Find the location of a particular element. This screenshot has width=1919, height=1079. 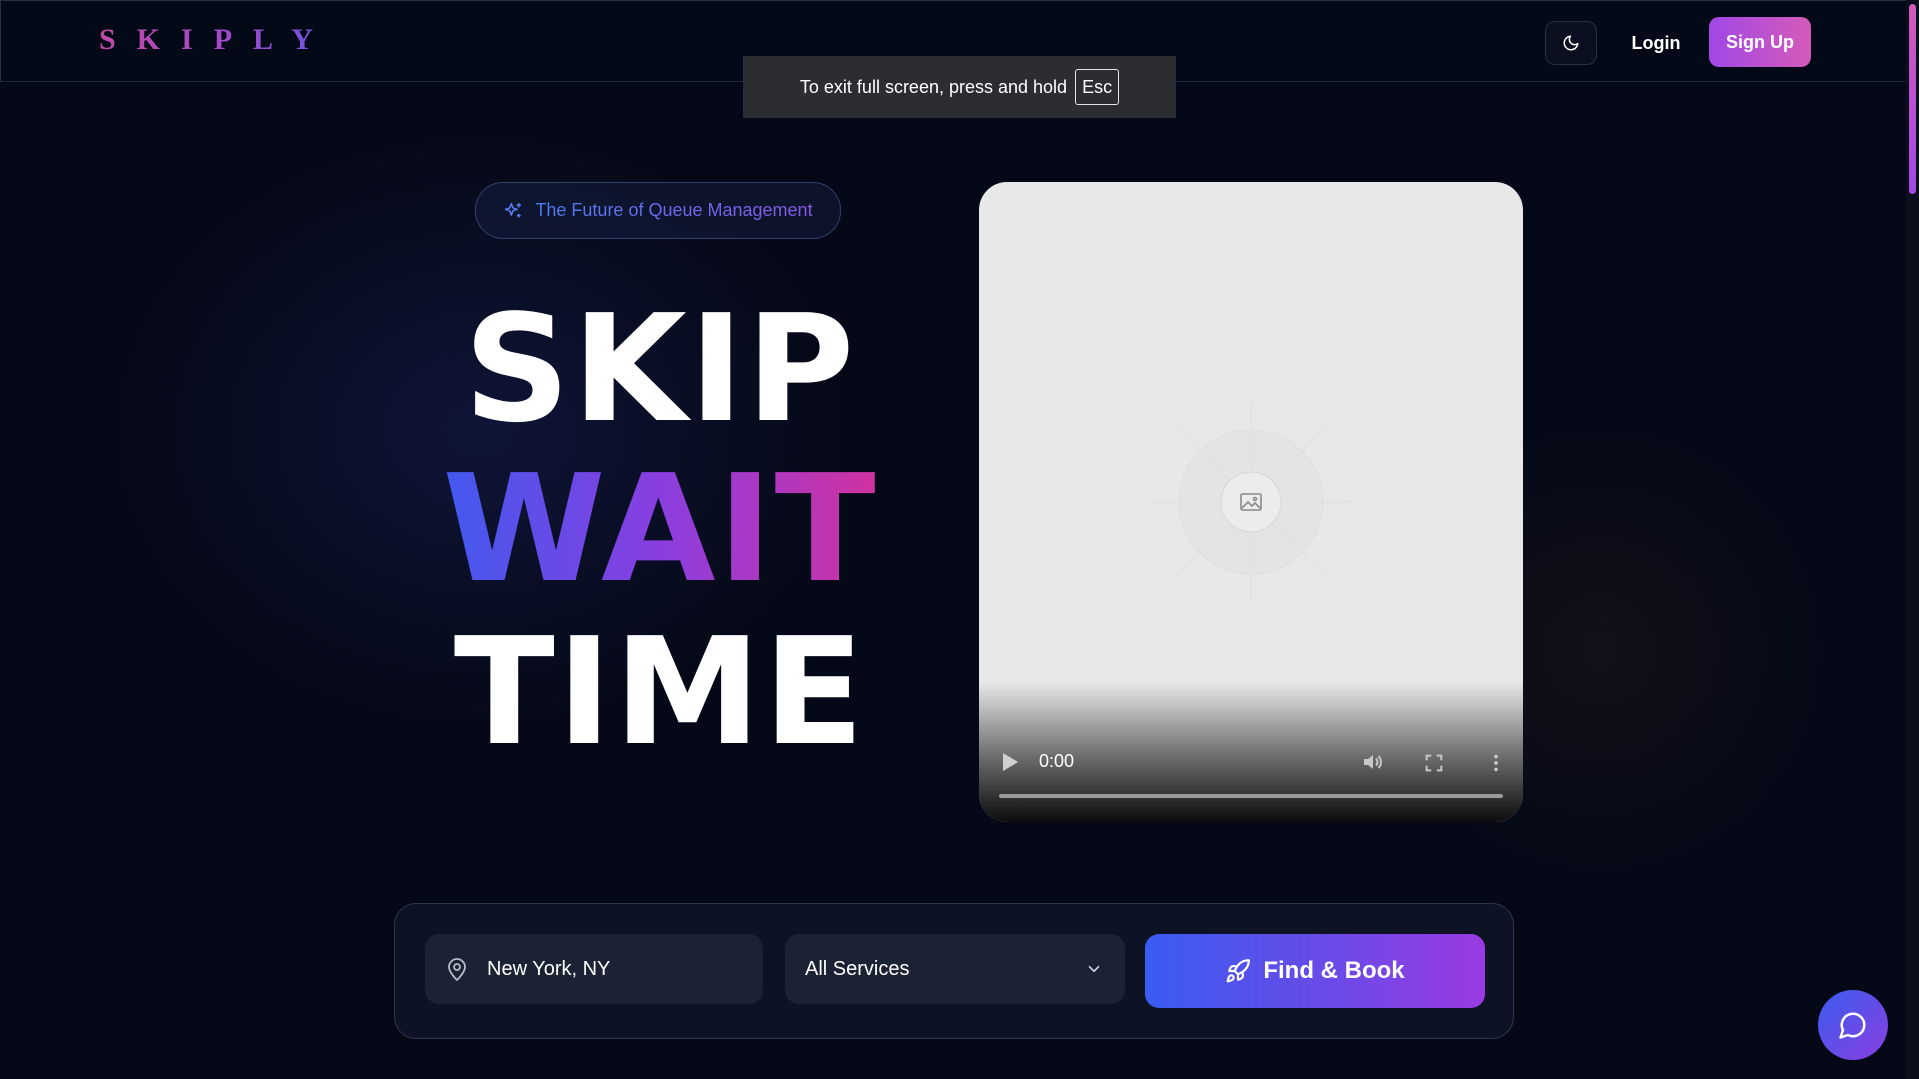

scrollbar-thumb is located at coordinates (1912, 99).